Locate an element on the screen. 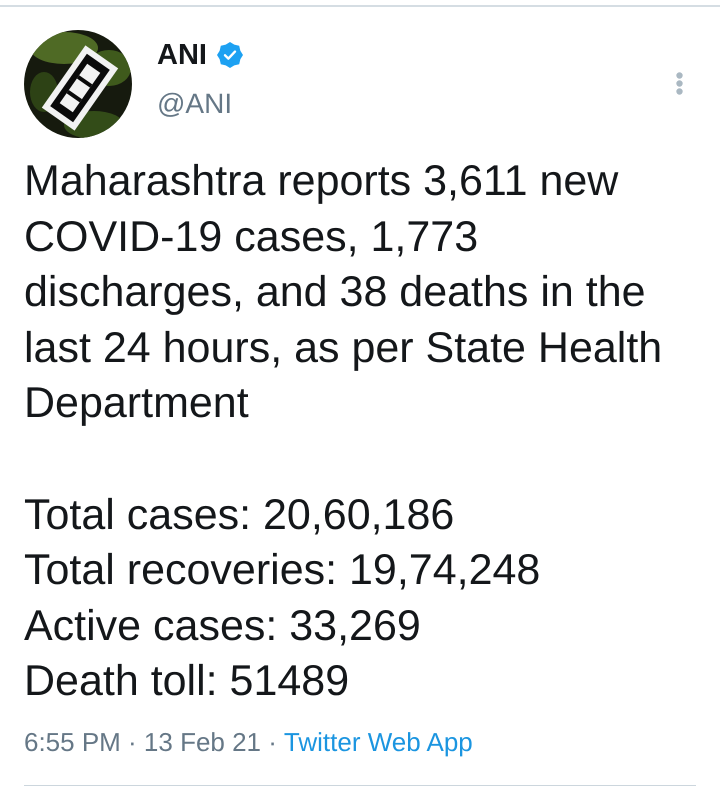 The image size is (720, 786). account-name: ANI is located at coordinates (182, 55).